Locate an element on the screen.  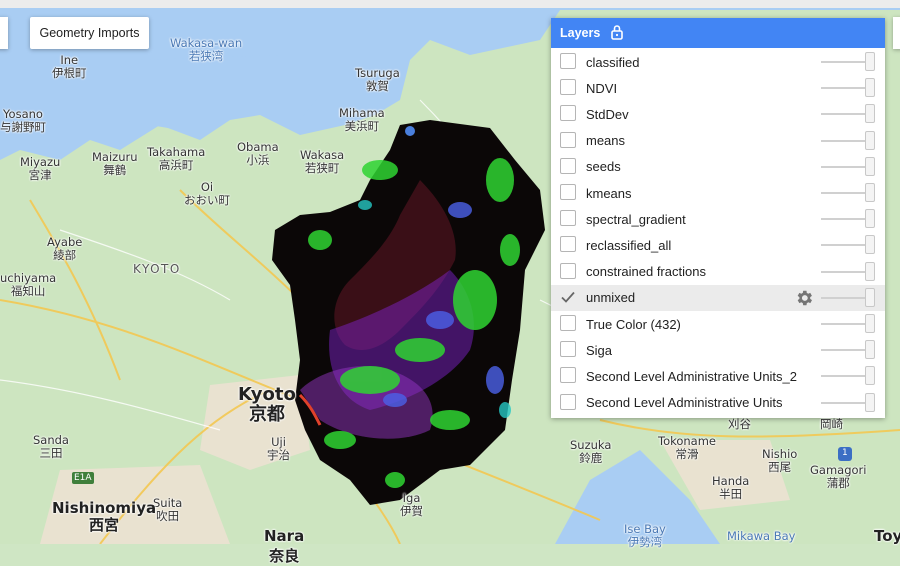
map-label-kyoto: Kyoto 京都 is located at coordinates (267, 404).